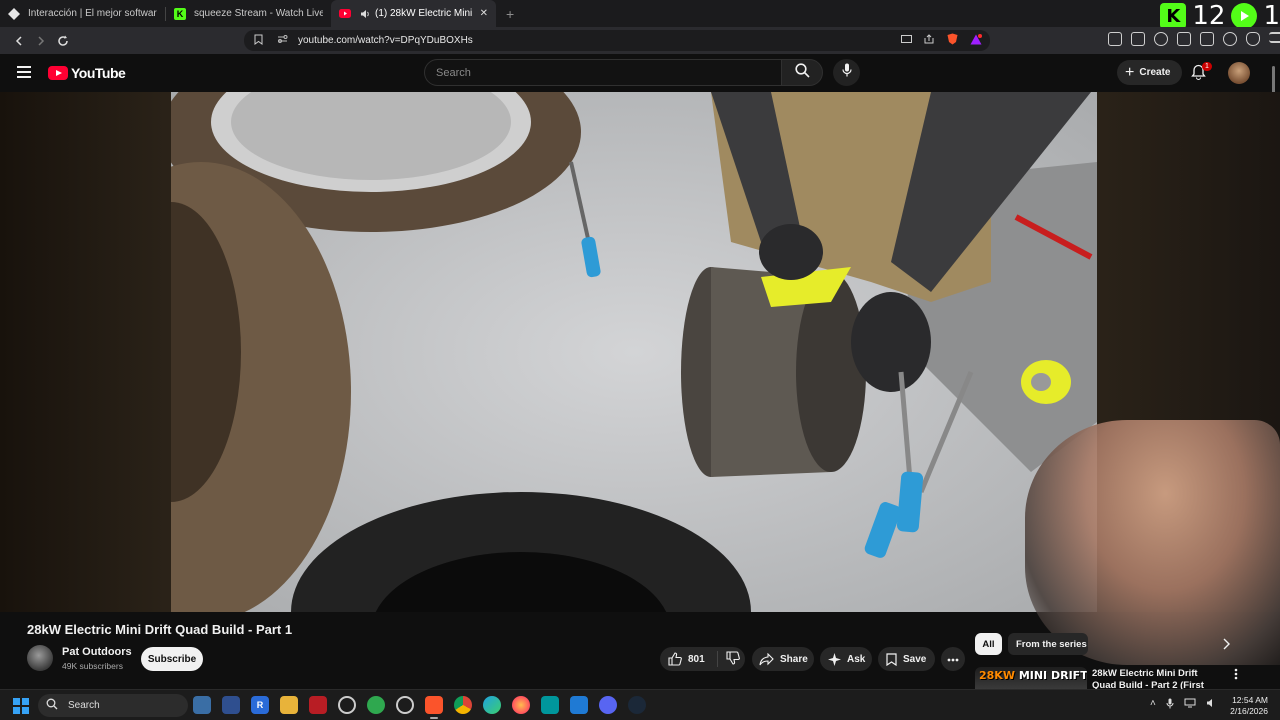 The image size is (1280, 720). I want to click on sidebar-icon, so click(1184, 39).